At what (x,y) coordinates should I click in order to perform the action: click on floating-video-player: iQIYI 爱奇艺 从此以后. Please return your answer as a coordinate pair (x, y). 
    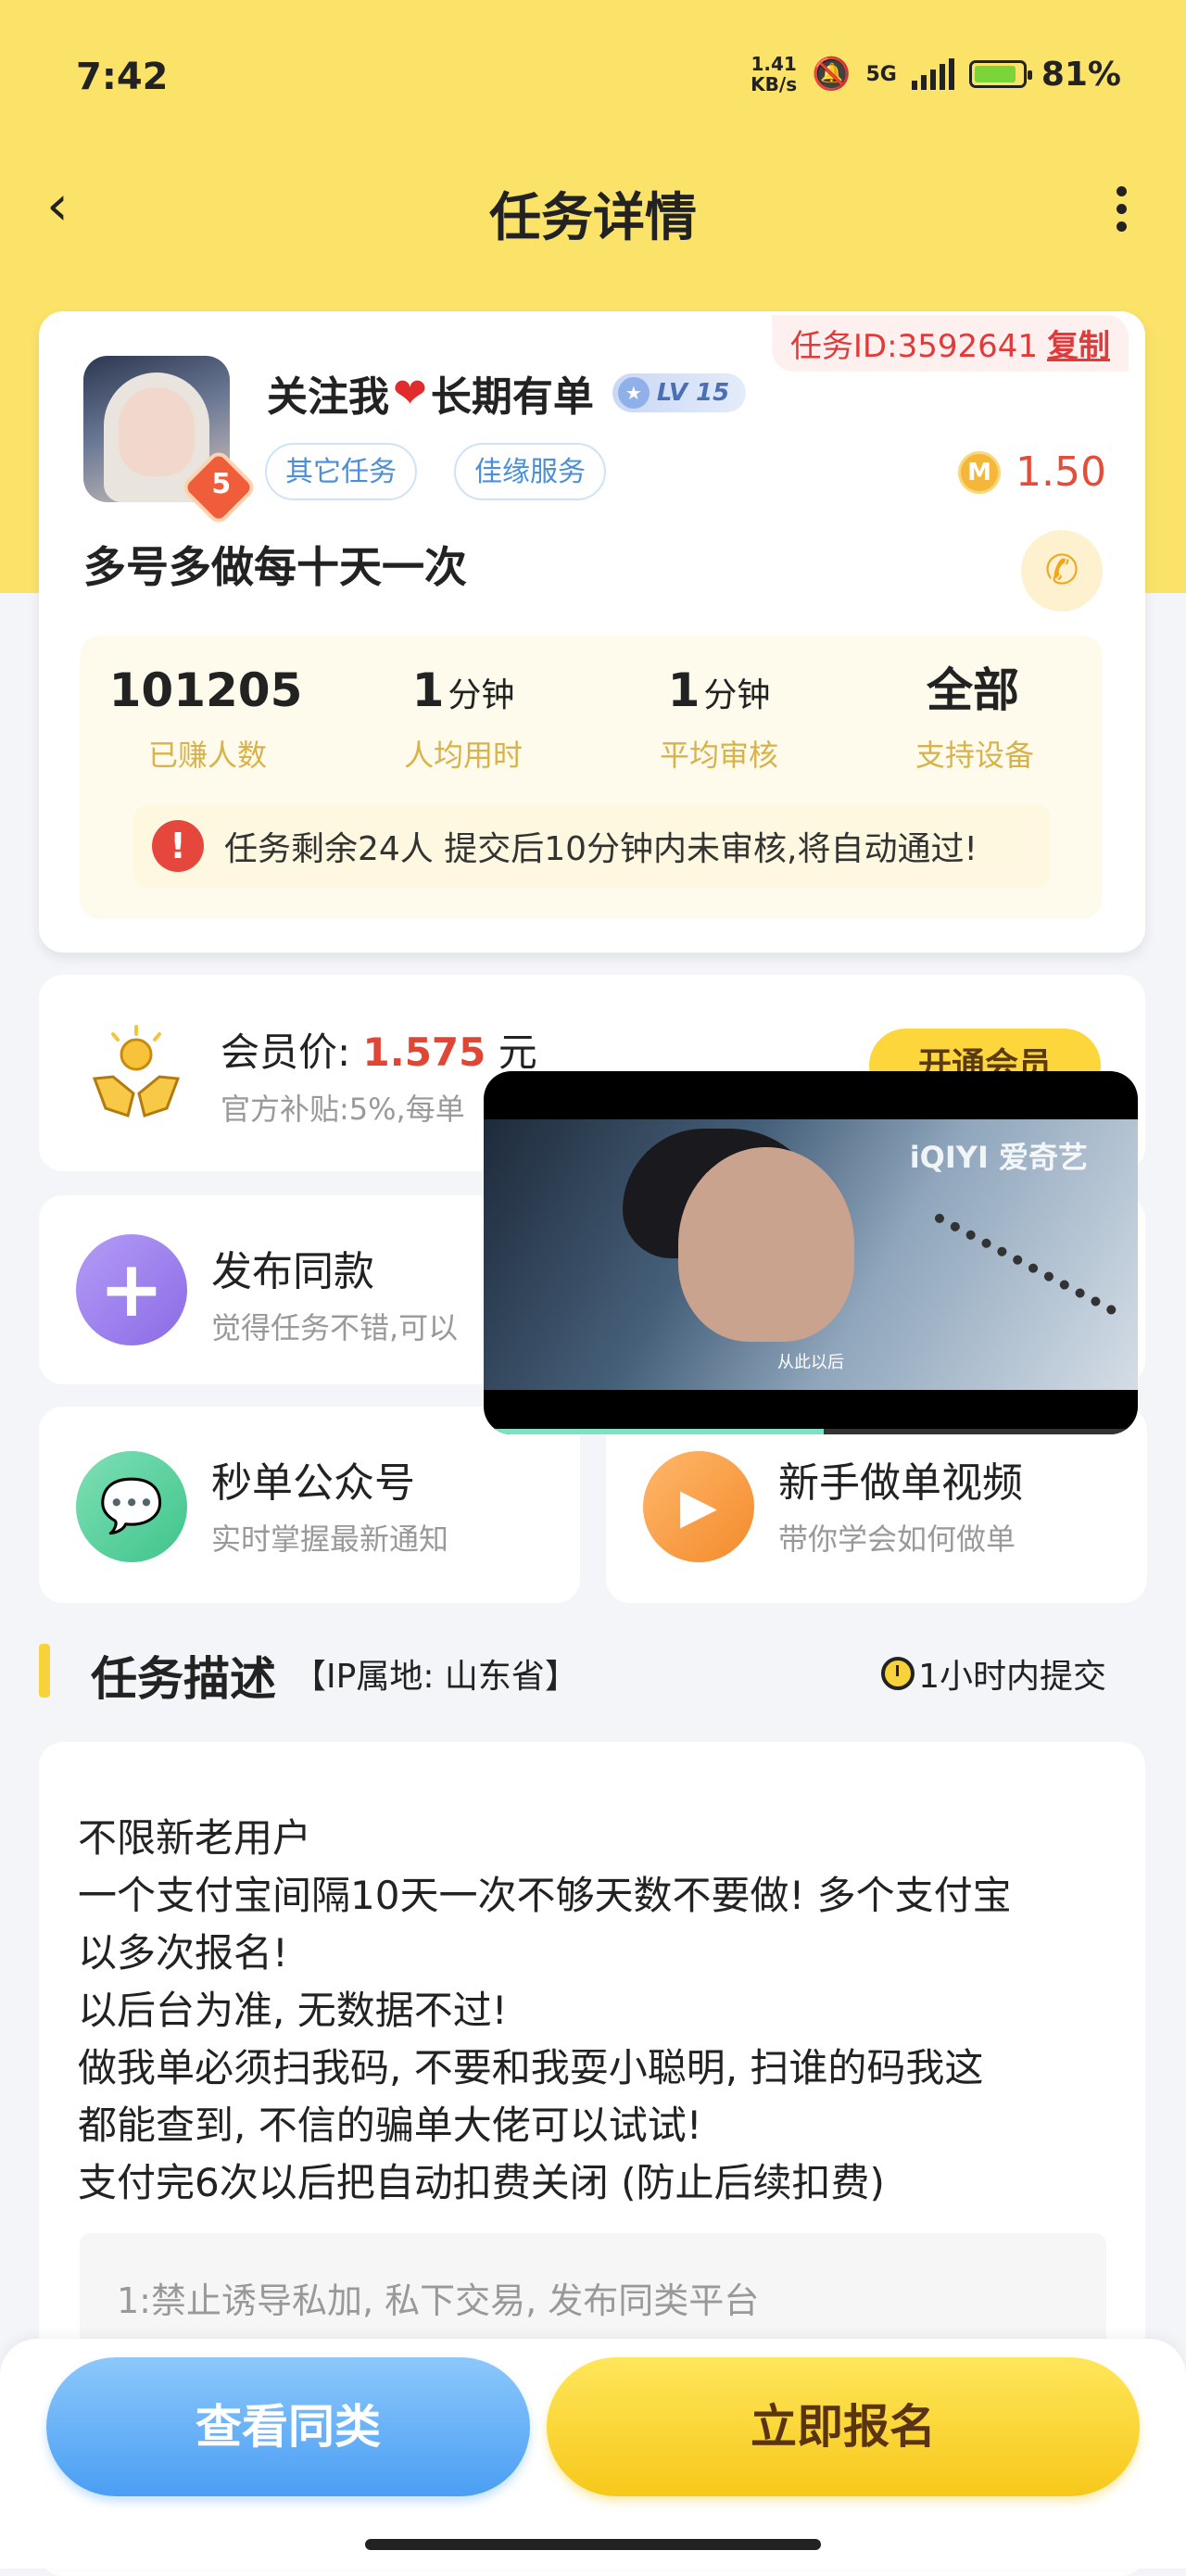
    Looking at the image, I should click on (811, 1252).